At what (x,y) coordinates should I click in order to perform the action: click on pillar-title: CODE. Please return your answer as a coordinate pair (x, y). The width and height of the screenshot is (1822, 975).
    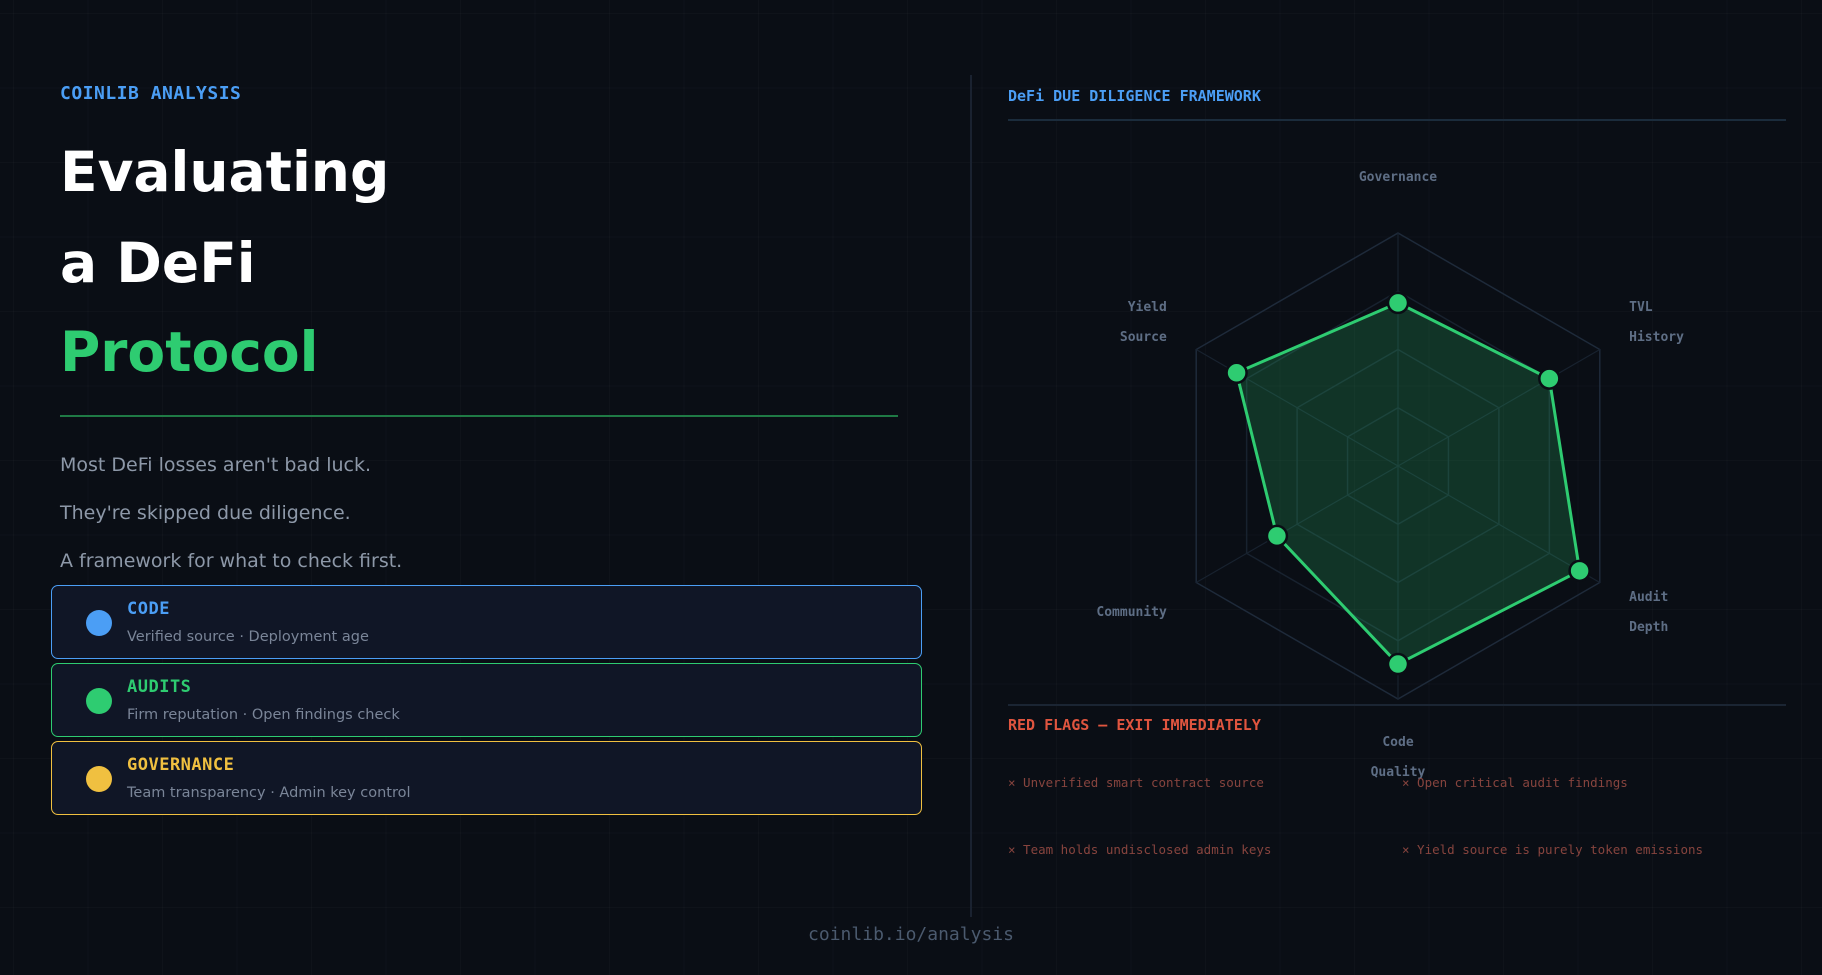
    Looking at the image, I should click on (148, 609).